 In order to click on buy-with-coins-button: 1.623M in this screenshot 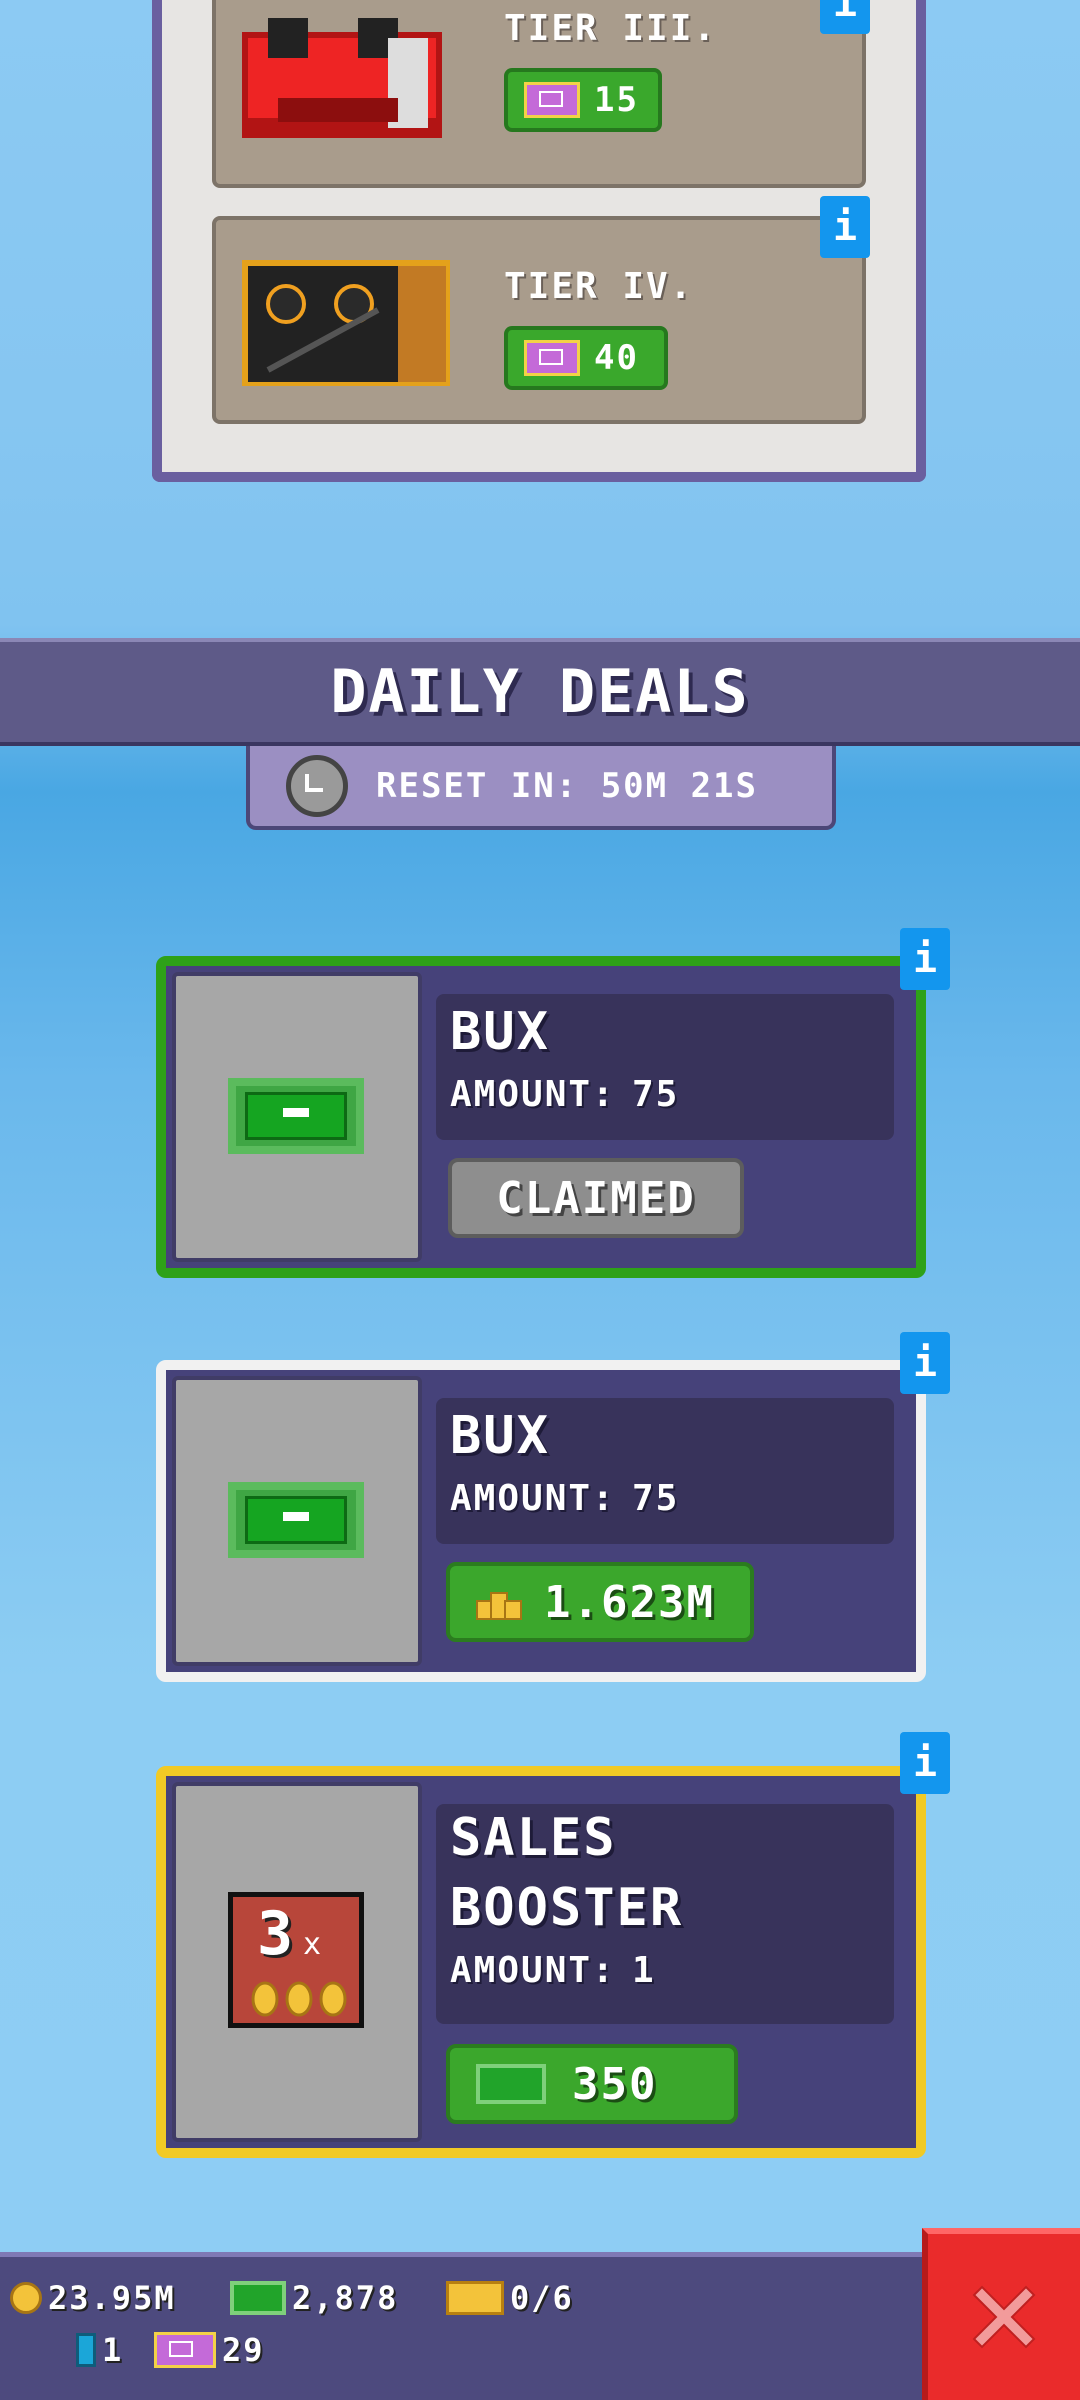, I will do `click(600, 1602)`.